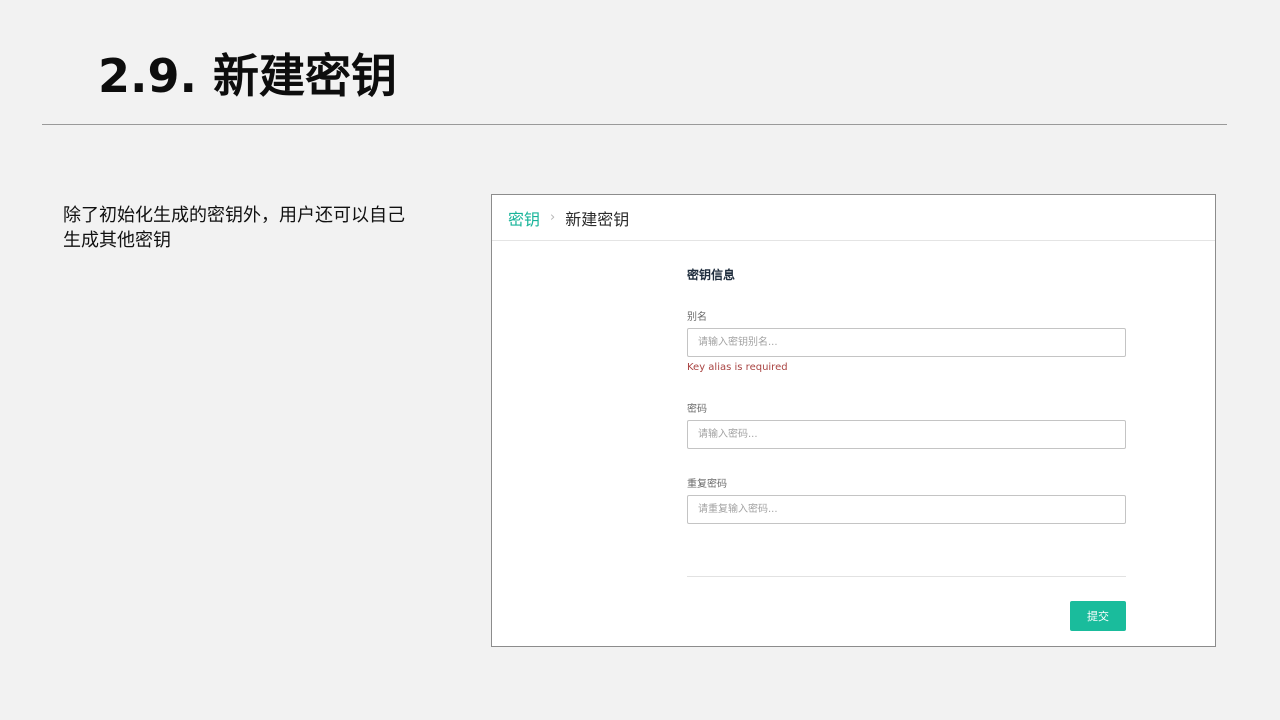  What do you see at coordinates (597, 219) in the screenshot?
I see `breadcrumb-current: 新建密钥` at bounding box center [597, 219].